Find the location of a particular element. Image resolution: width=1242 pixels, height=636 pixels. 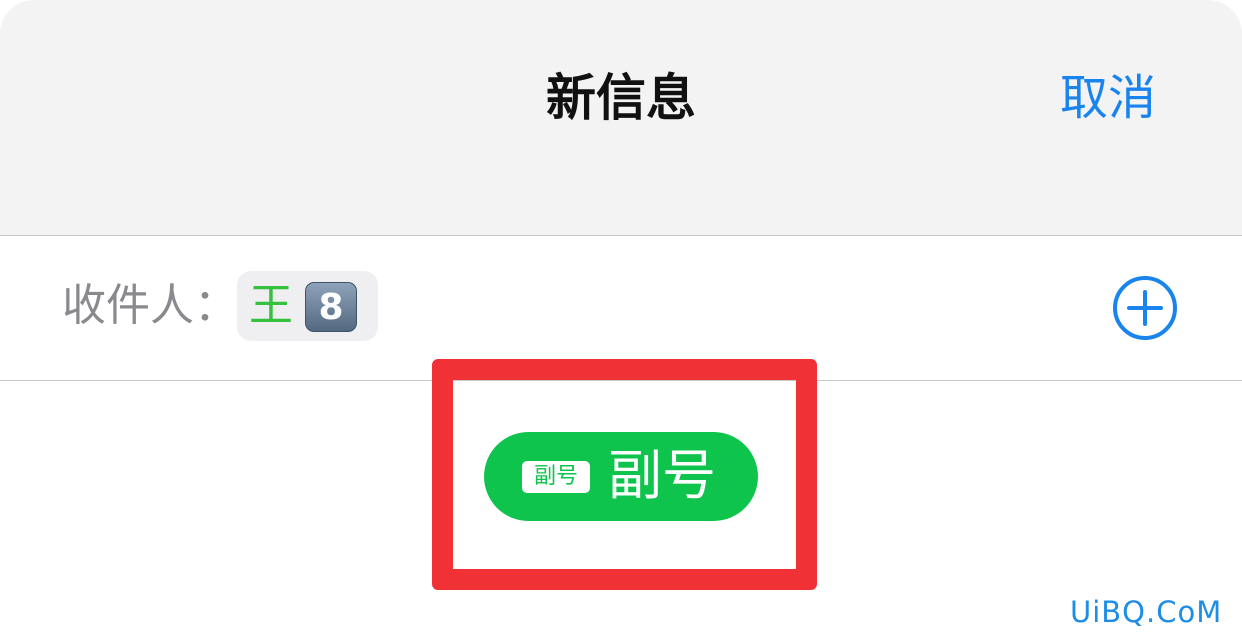

secondary-number-badge: 副号 副号 is located at coordinates (621, 476).